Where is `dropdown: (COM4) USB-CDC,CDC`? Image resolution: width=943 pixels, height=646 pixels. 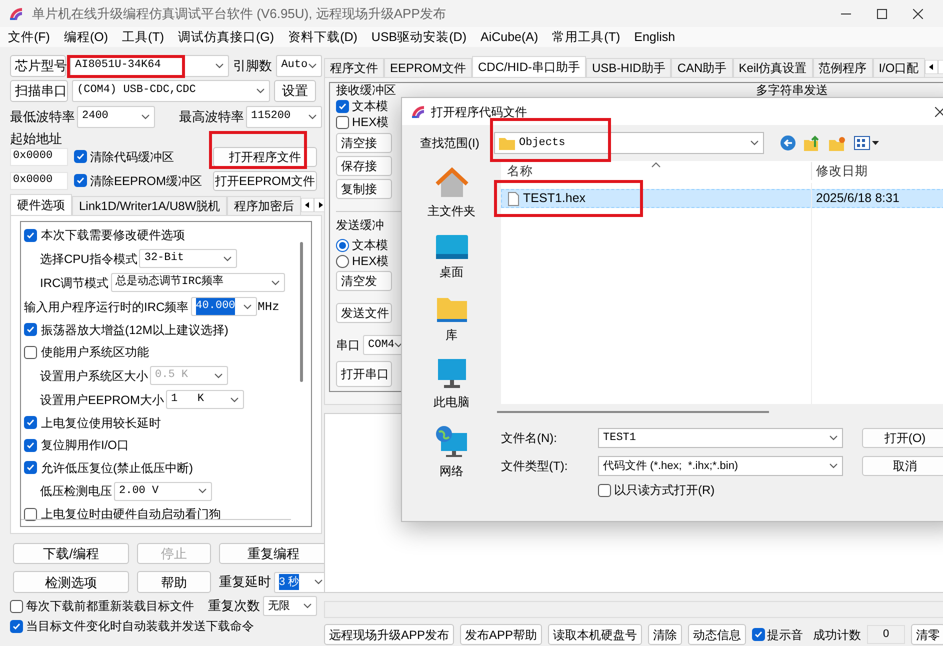 dropdown: (COM4) USB-CDC,CDC is located at coordinates (171, 91).